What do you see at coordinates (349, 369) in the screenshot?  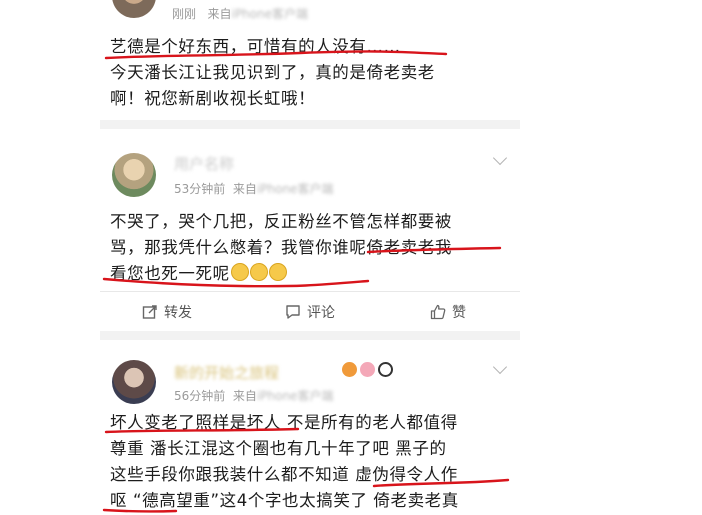 I see `angry-emoji-icon` at bounding box center [349, 369].